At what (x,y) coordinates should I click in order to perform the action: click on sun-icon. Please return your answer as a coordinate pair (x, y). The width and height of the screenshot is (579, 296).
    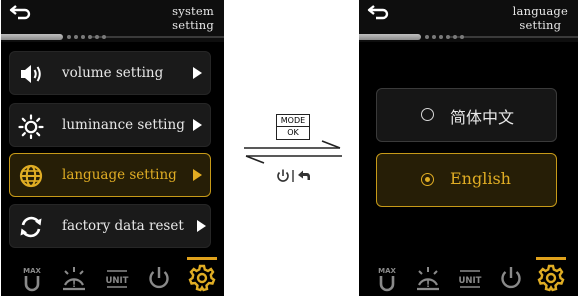
    Looking at the image, I should click on (31, 126).